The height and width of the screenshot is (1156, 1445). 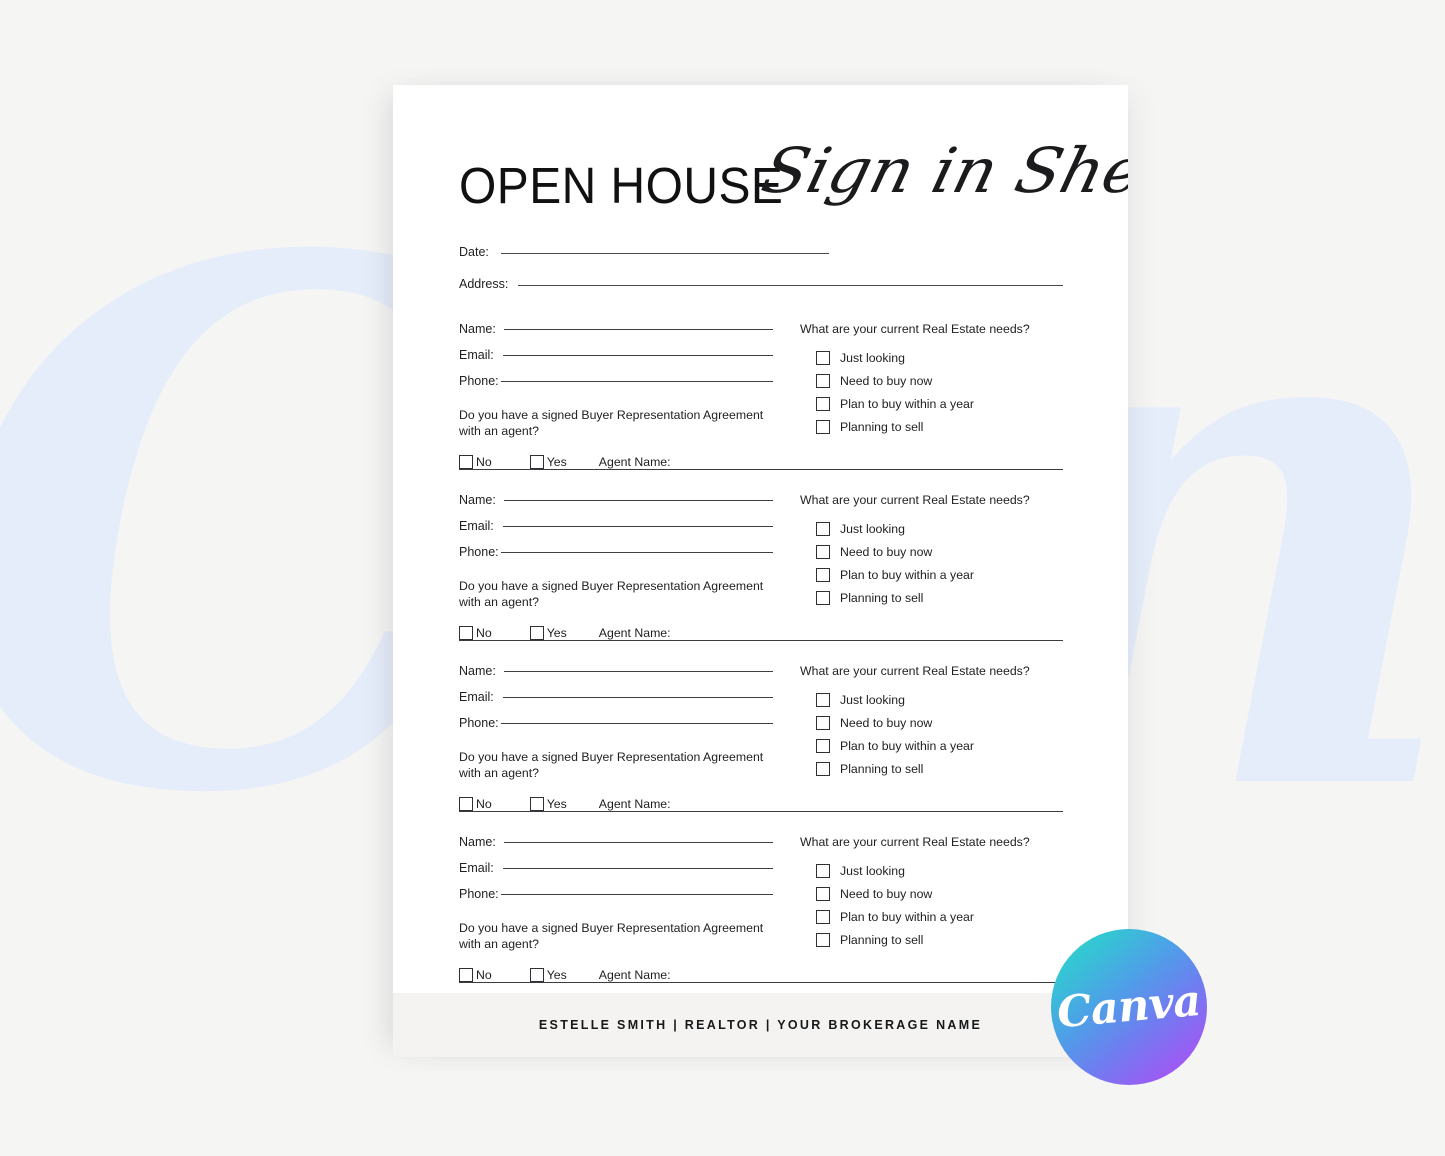 What do you see at coordinates (761, 975) in the screenshot?
I see `agreement-answer-row: No Yes Agent Name:` at bounding box center [761, 975].